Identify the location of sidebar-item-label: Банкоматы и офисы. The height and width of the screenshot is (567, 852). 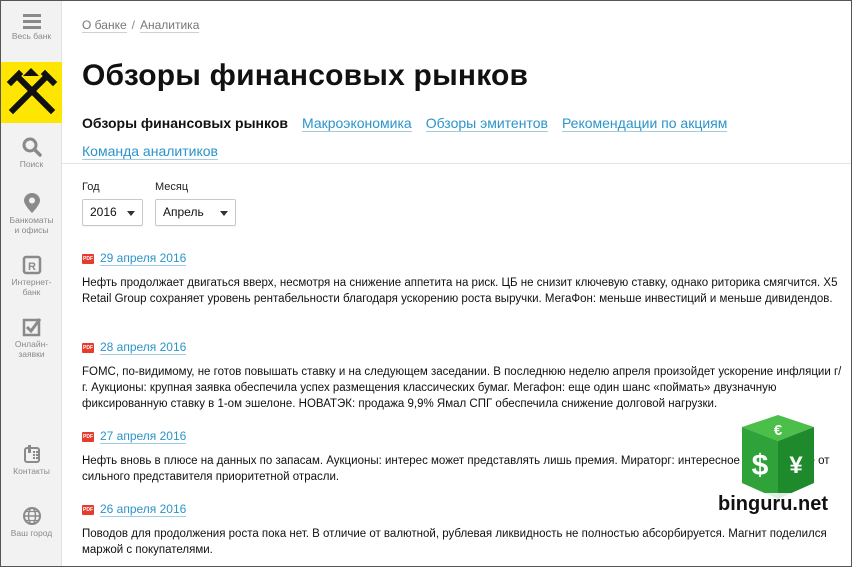
(31, 225).